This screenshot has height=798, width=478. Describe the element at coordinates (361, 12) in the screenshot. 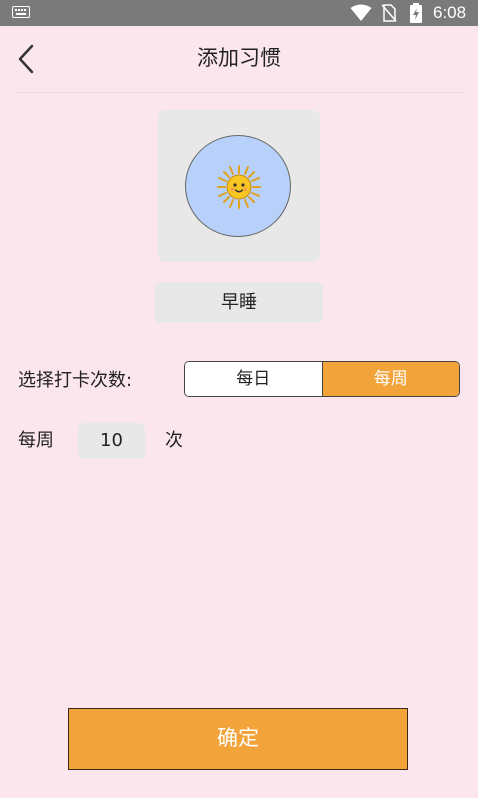

I see `wifi-icon` at that location.